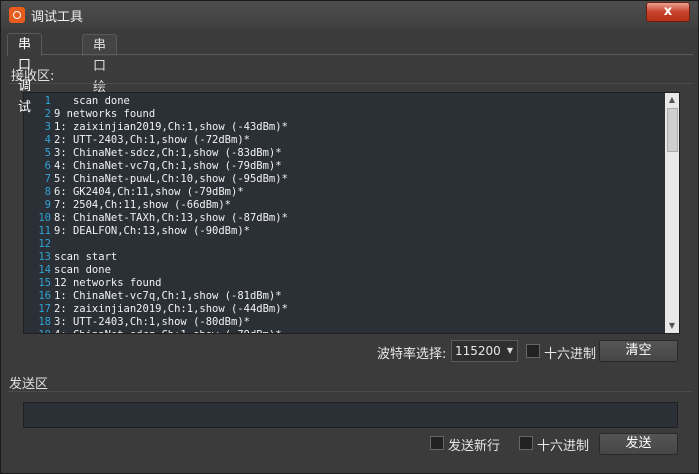 The image size is (699, 474). What do you see at coordinates (25, 74) in the screenshot?
I see `tab-serial-debug: 串口调试` at bounding box center [25, 74].